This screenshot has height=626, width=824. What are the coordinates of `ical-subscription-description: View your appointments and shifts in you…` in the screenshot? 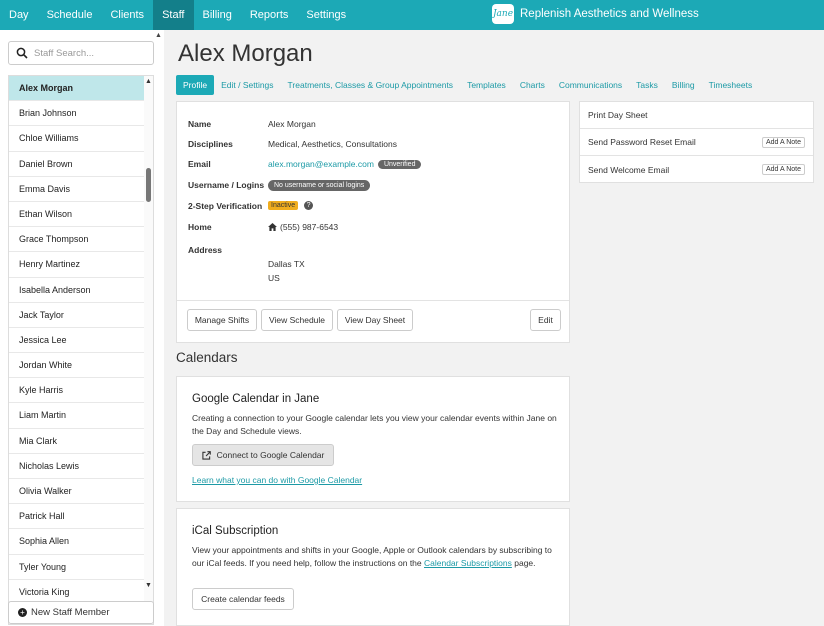 It's located at (377, 557).